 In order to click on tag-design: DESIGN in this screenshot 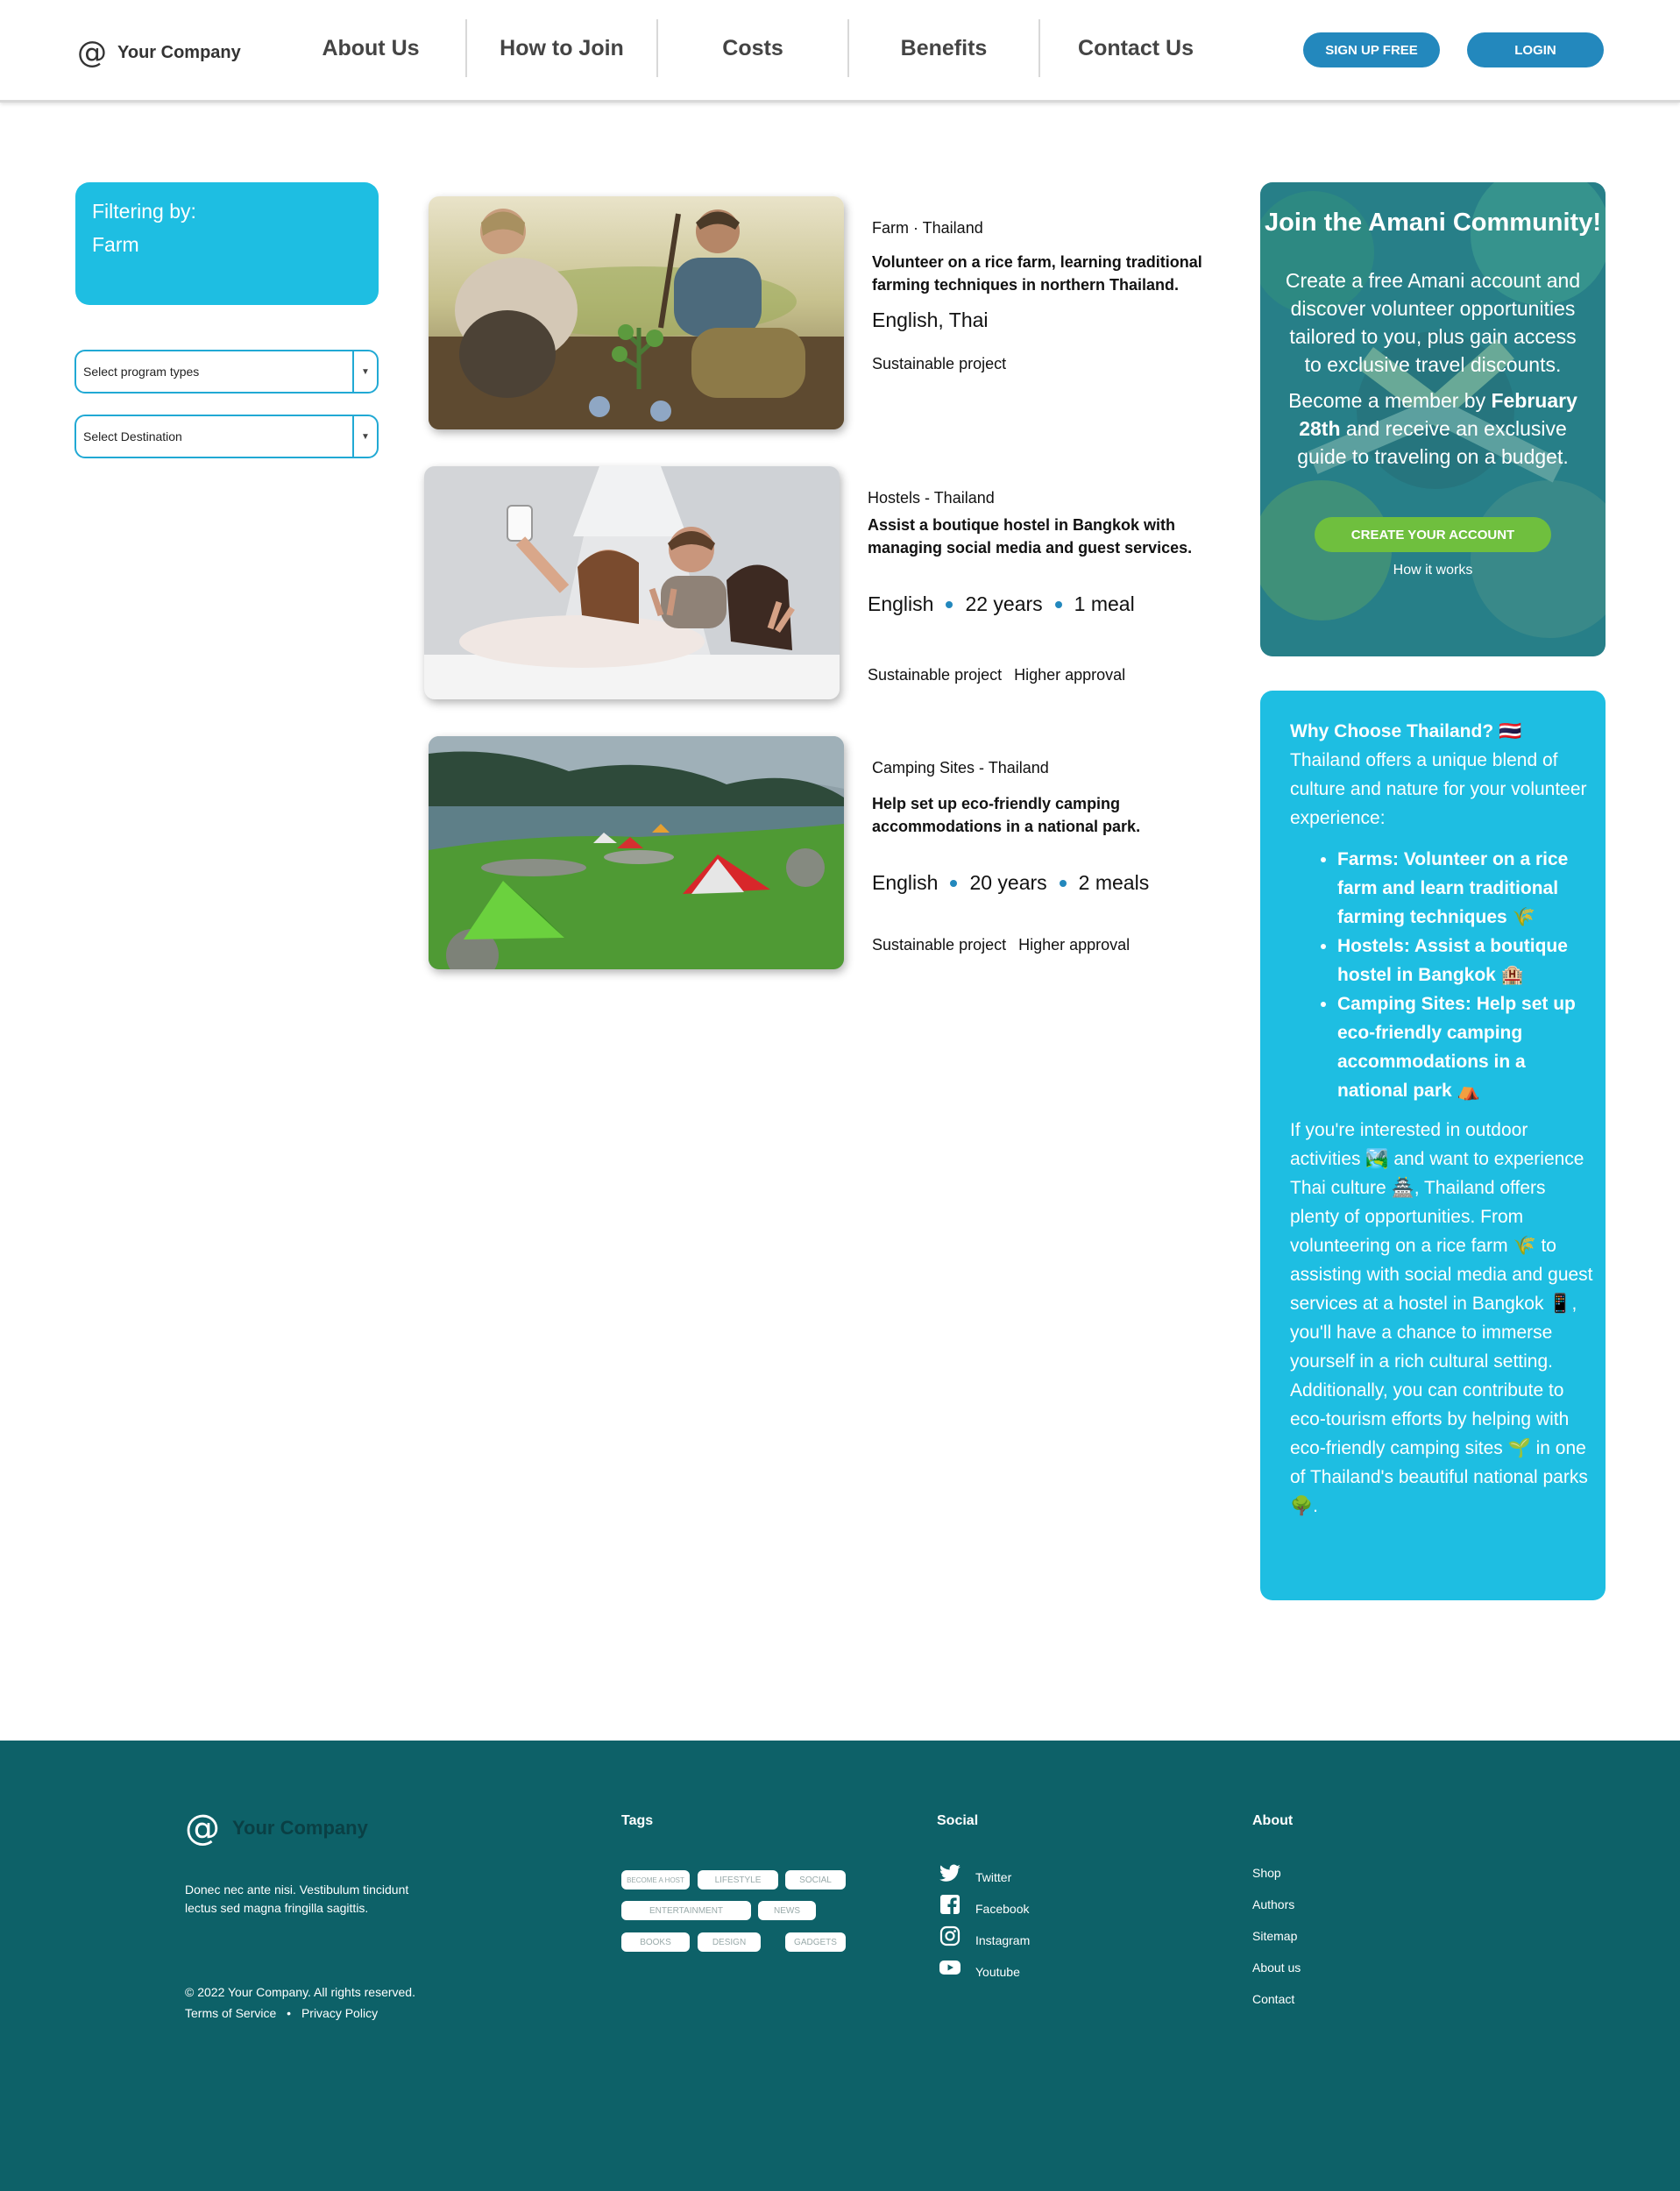, I will do `click(729, 1942)`.